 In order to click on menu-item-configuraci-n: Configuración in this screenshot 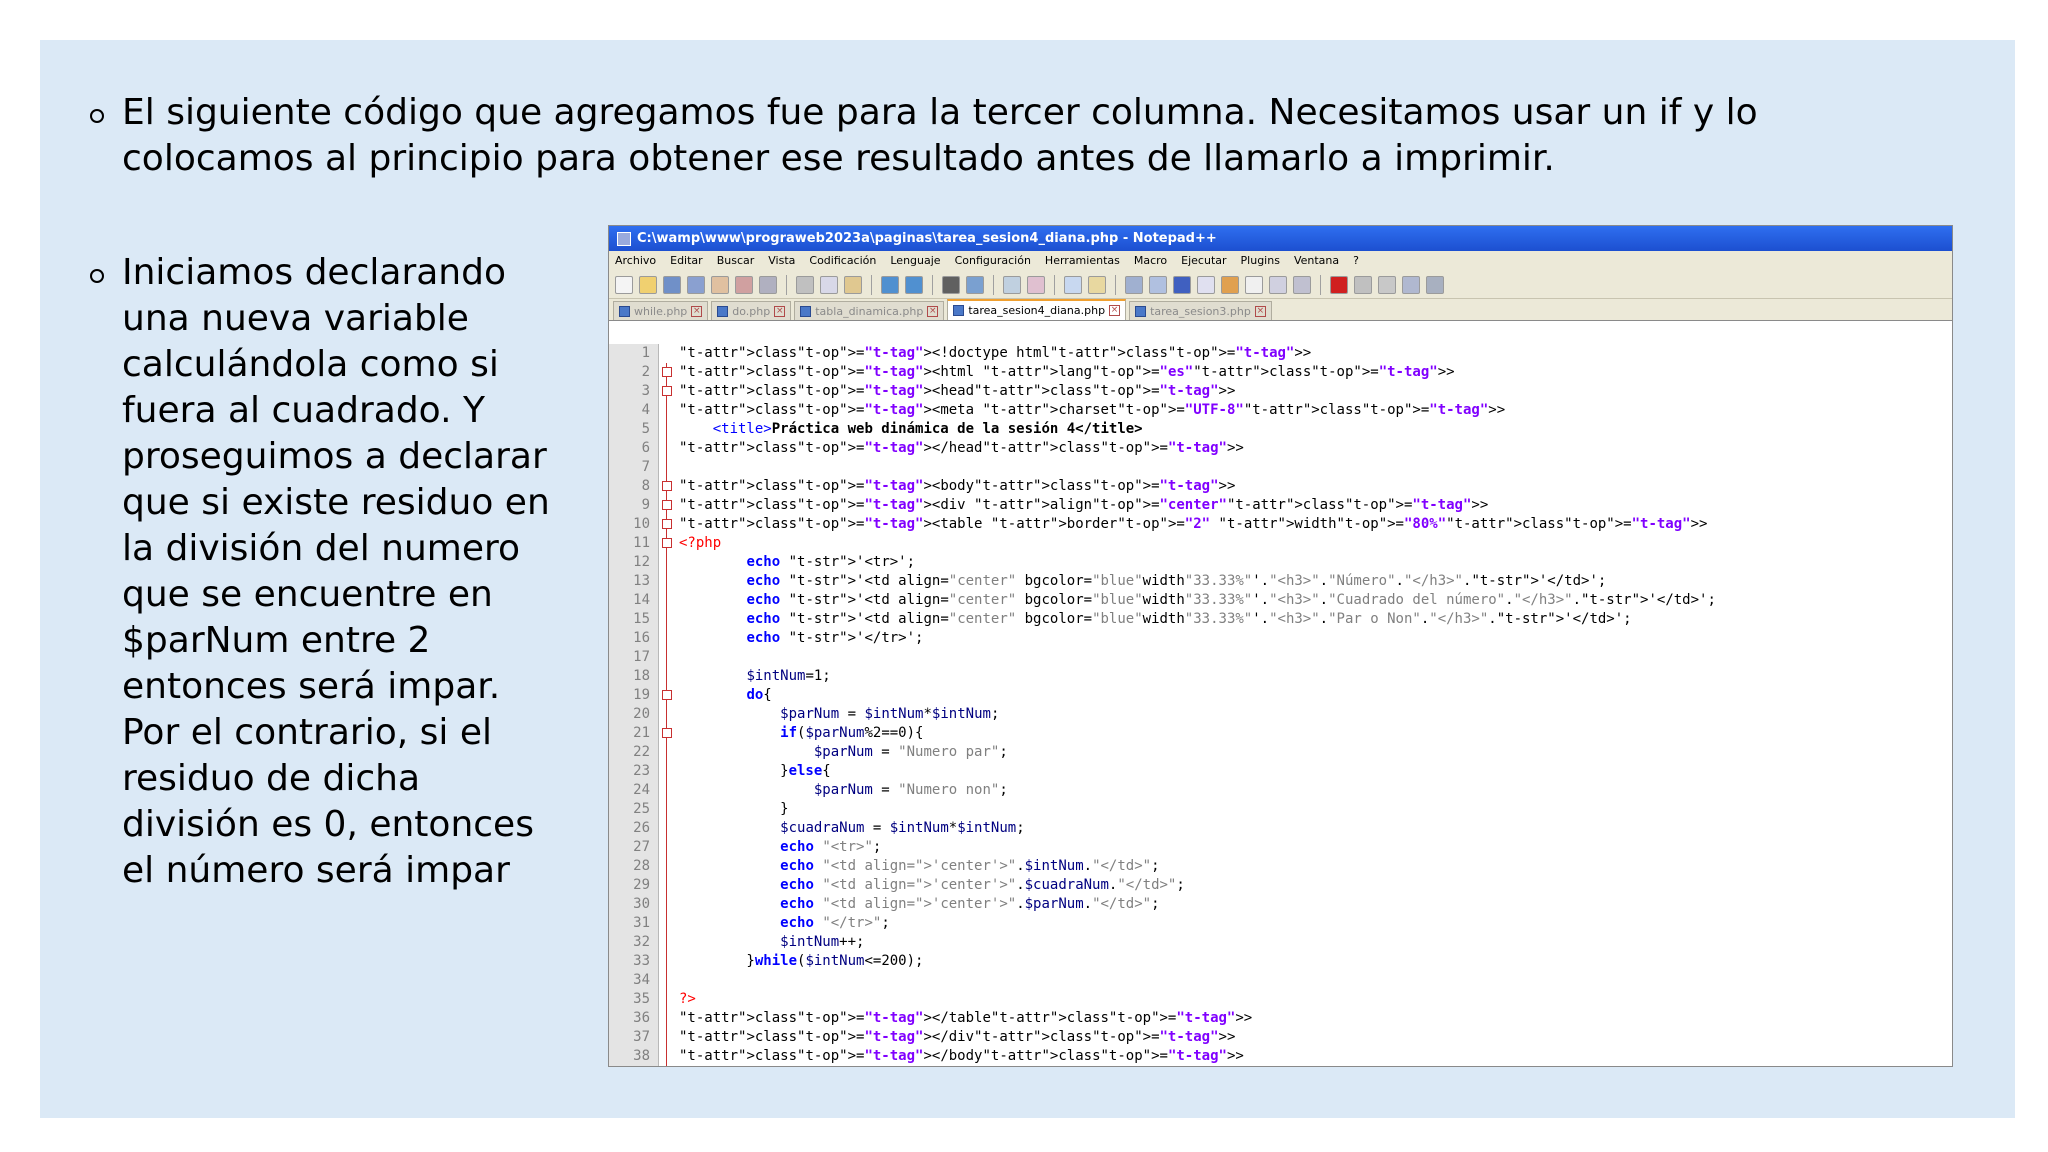, I will do `click(993, 261)`.